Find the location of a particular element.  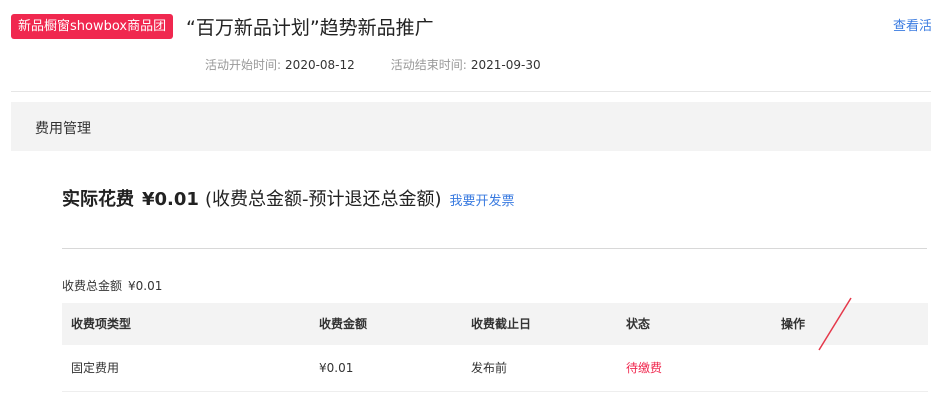

actual-cost-note: (收费总金额-预计退还总金额) is located at coordinates (323, 199).